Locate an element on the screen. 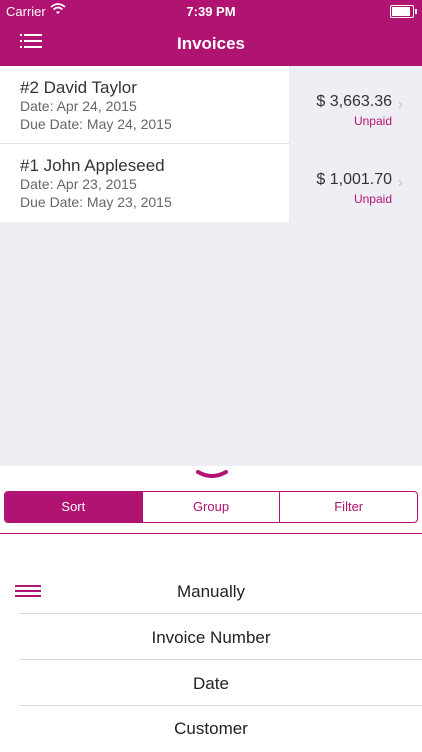 The image size is (422, 752). invoice-amount: $ 3,663.36 is located at coordinates (354, 101).